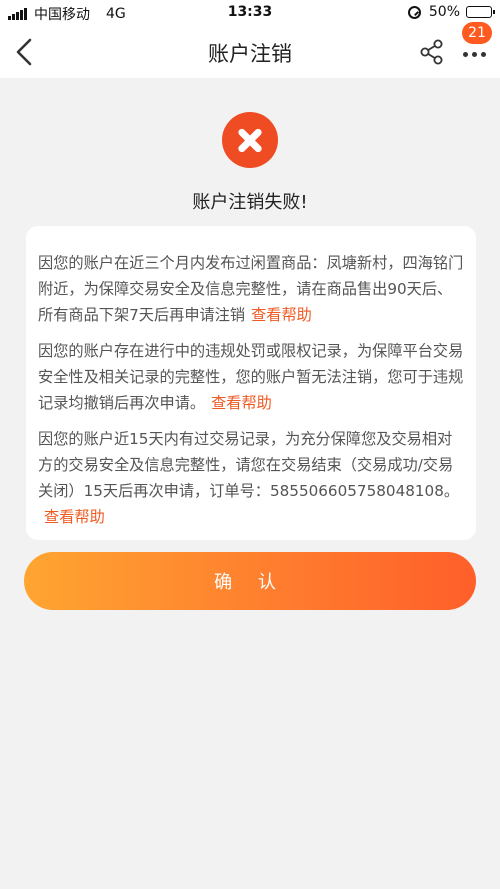  I want to click on notification-badge: 21, so click(477, 33).